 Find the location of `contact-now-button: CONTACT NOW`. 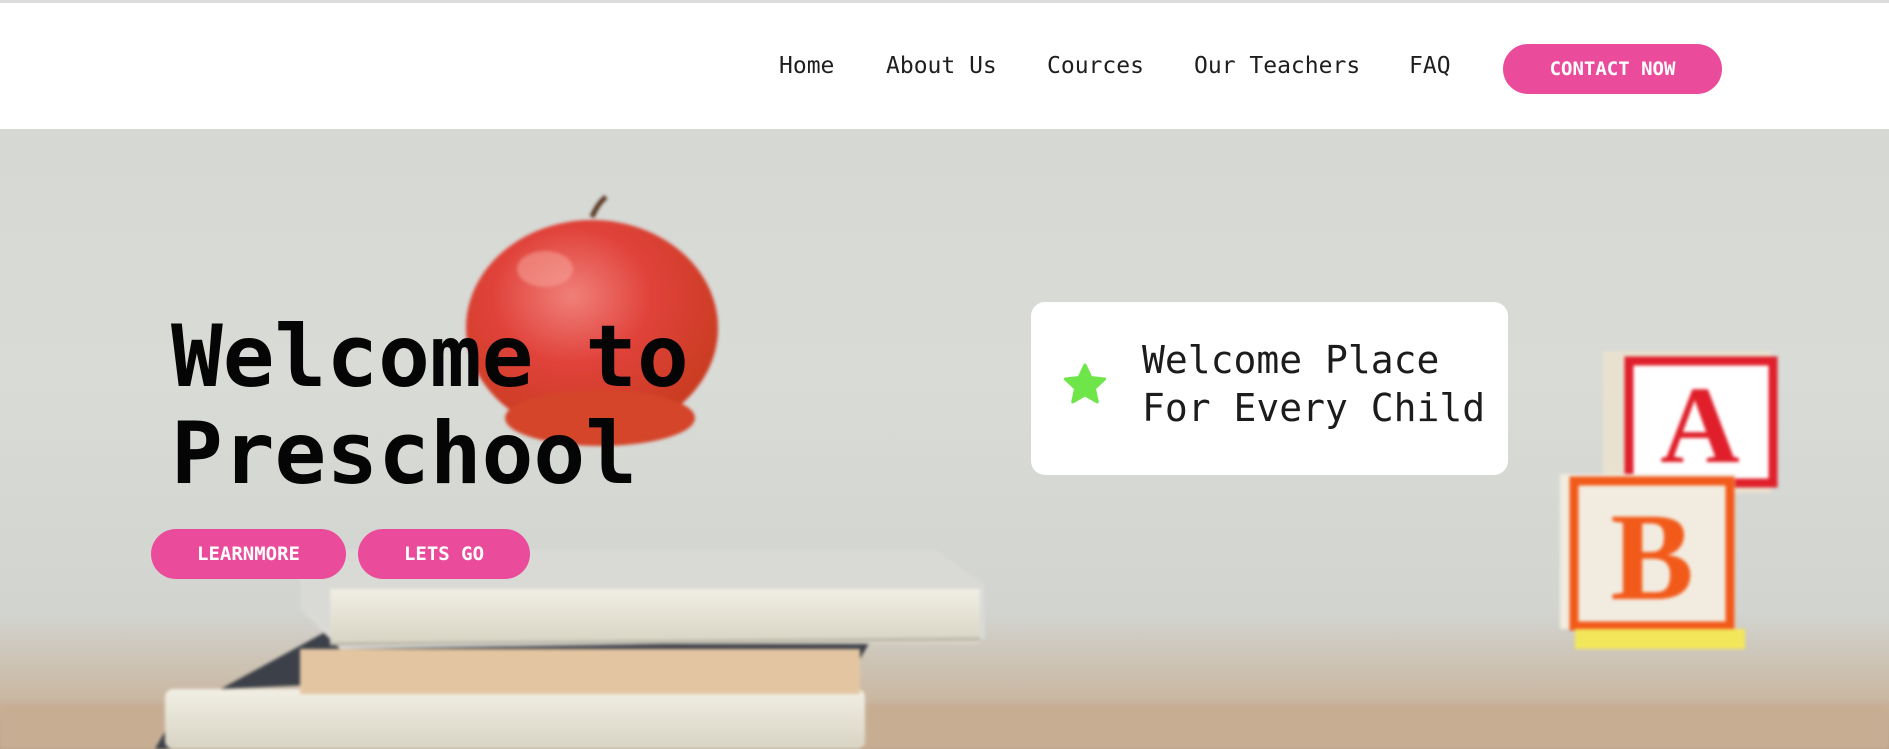

contact-now-button: CONTACT NOW is located at coordinates (1612, 69).